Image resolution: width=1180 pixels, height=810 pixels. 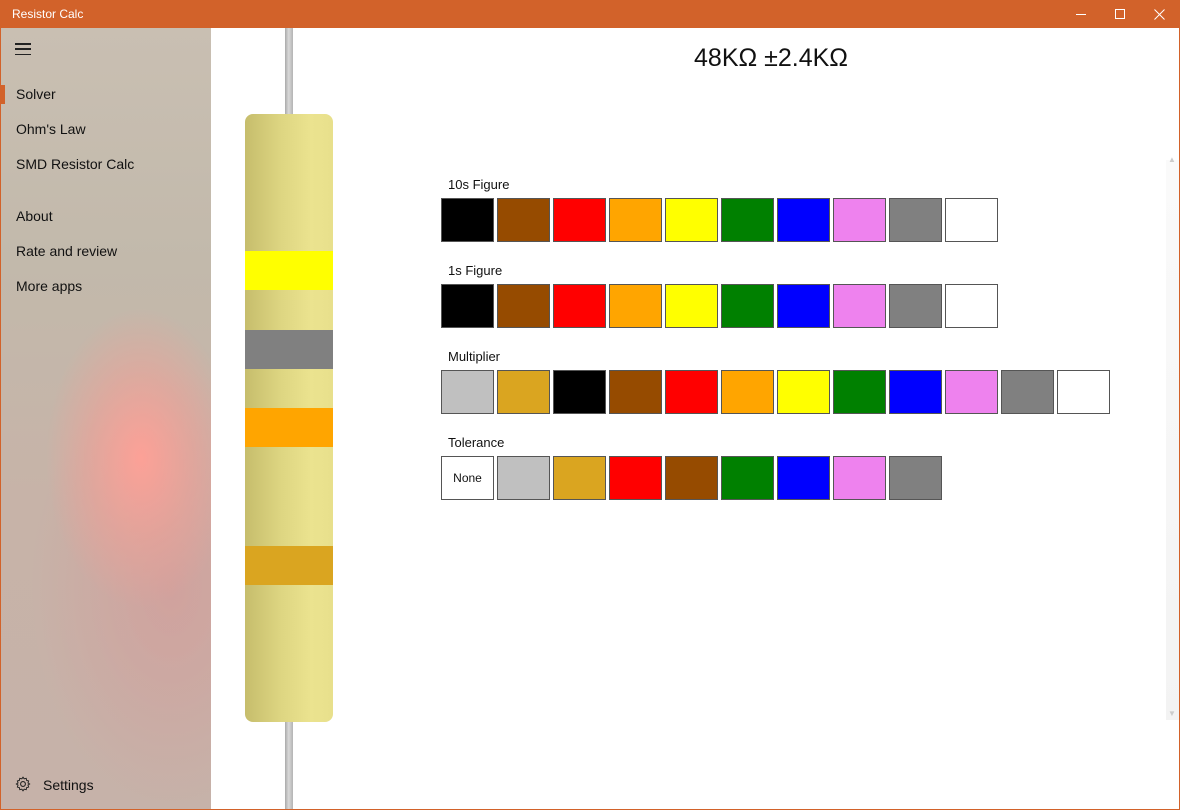 I want to click on window-title: Resistor Calc, so click(x=48, y=14).